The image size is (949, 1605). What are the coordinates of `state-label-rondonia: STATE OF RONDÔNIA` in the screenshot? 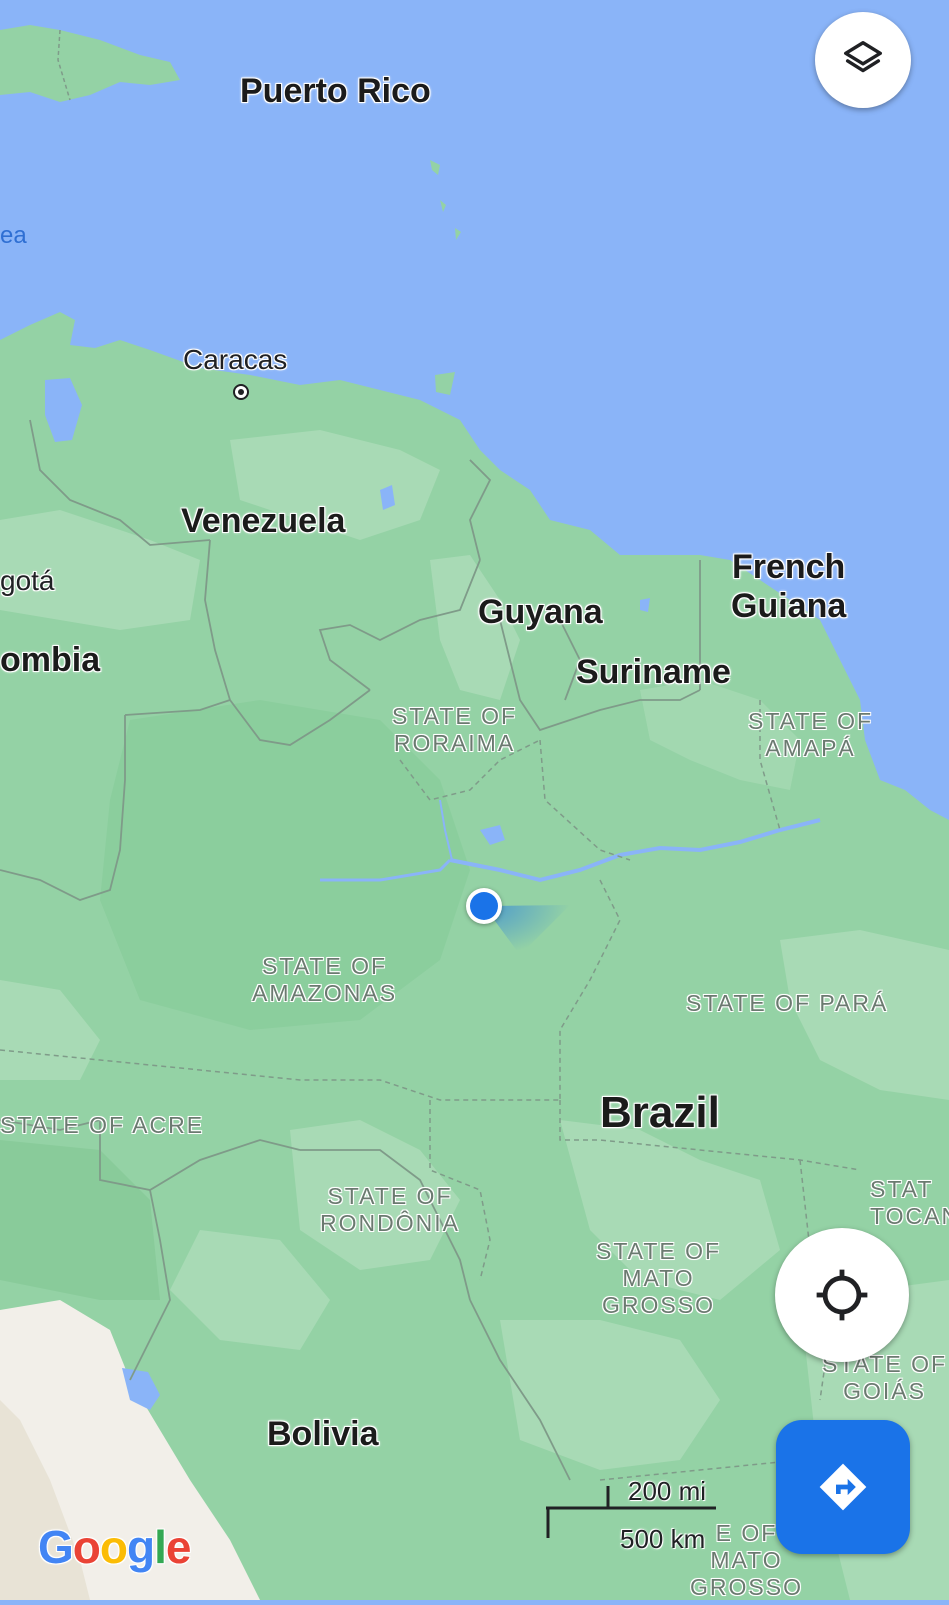 It's located at (390, 1210).